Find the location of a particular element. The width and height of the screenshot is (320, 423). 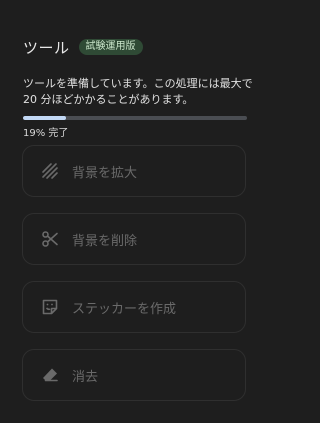

expand-background-icon is located at coordinates (50, 171).